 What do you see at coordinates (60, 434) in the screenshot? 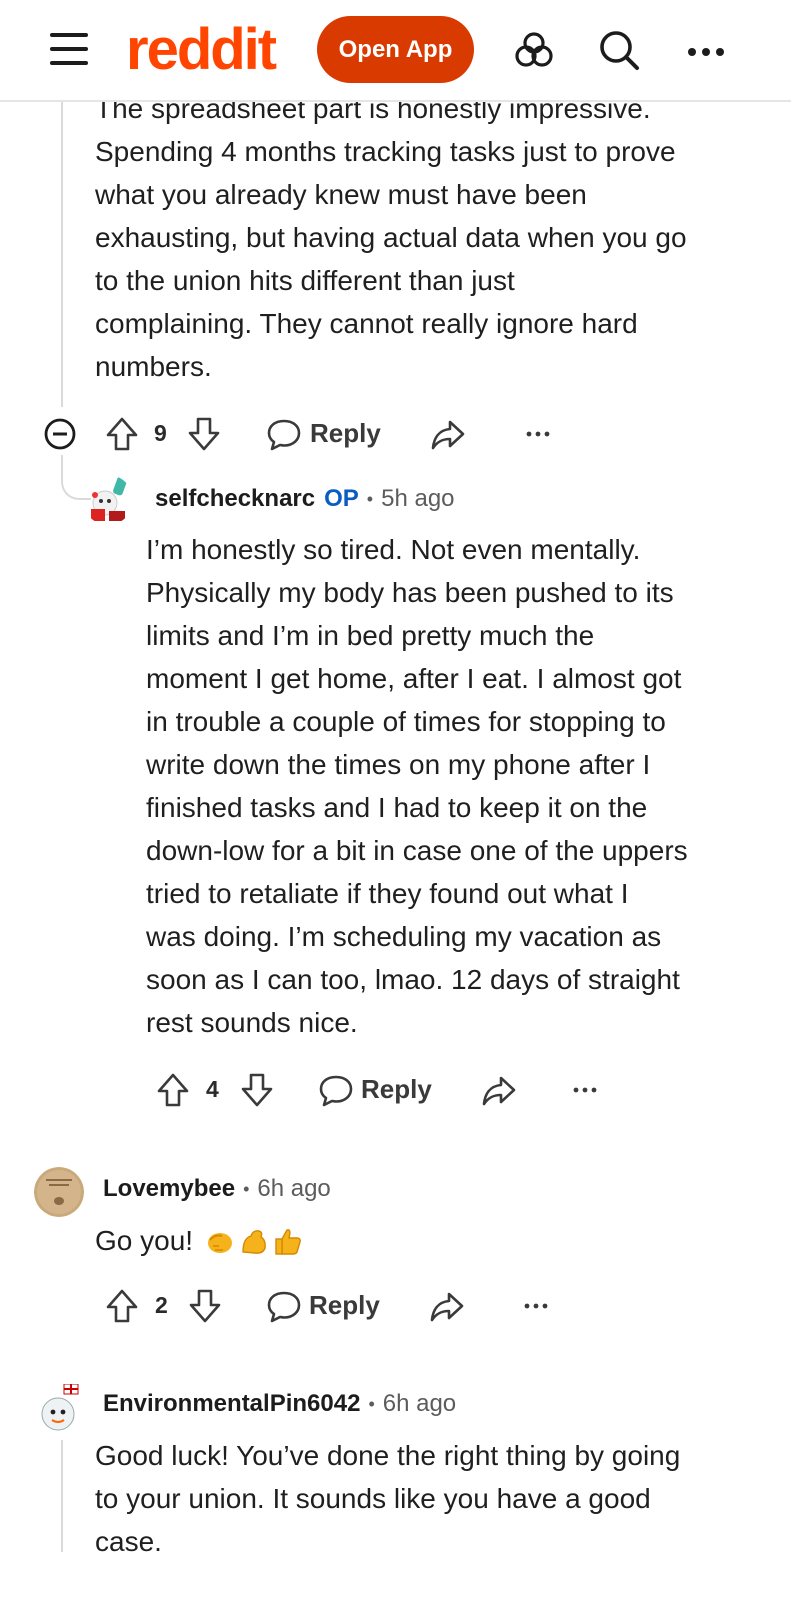
I see `collapse-icon` at bounding box center [60, 434].